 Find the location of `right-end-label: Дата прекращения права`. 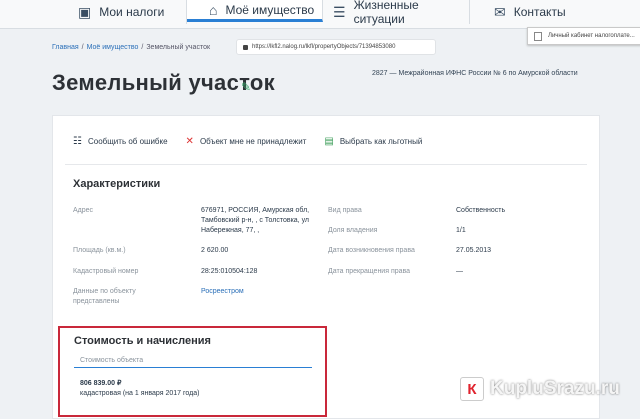

right-end-label: Дата прекращения права is located at coordinates (369, 271).